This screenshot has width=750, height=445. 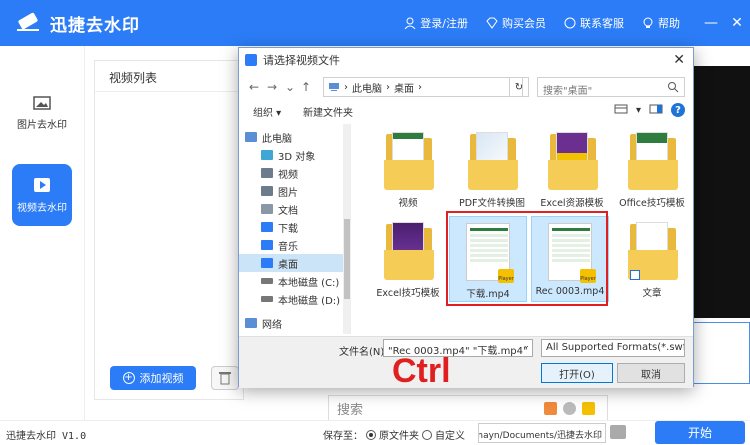 What do you see at coordinates (291, 173) in the screenshot?
I see `nav-item-videos: 视频` at bounding box center [291, 173].